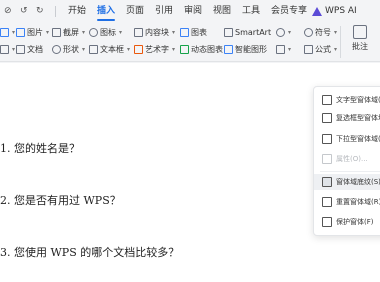  I want to click on picture-icon, so click(20, 32).